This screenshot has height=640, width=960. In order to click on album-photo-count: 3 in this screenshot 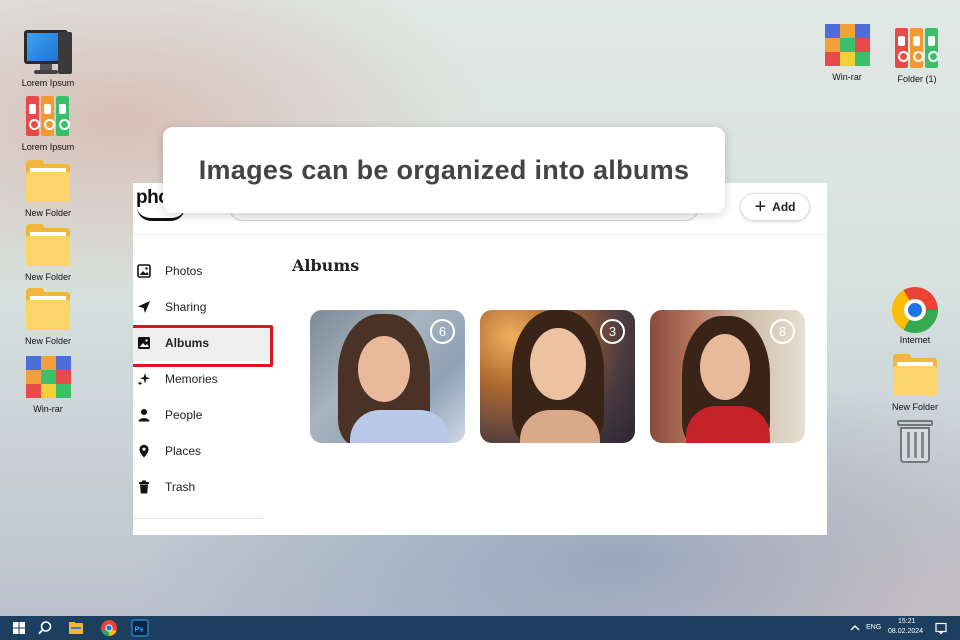, I will do `click(612, 331)`.